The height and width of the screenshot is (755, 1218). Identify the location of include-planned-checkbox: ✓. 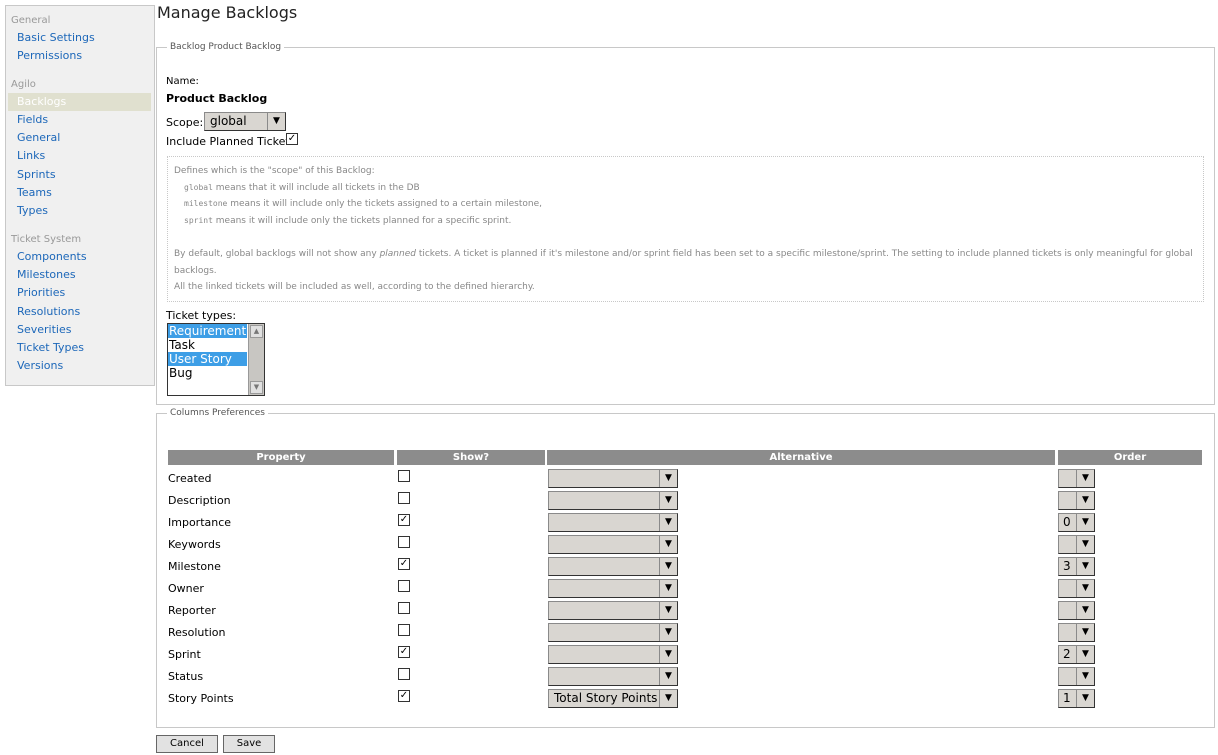
(292, 139).